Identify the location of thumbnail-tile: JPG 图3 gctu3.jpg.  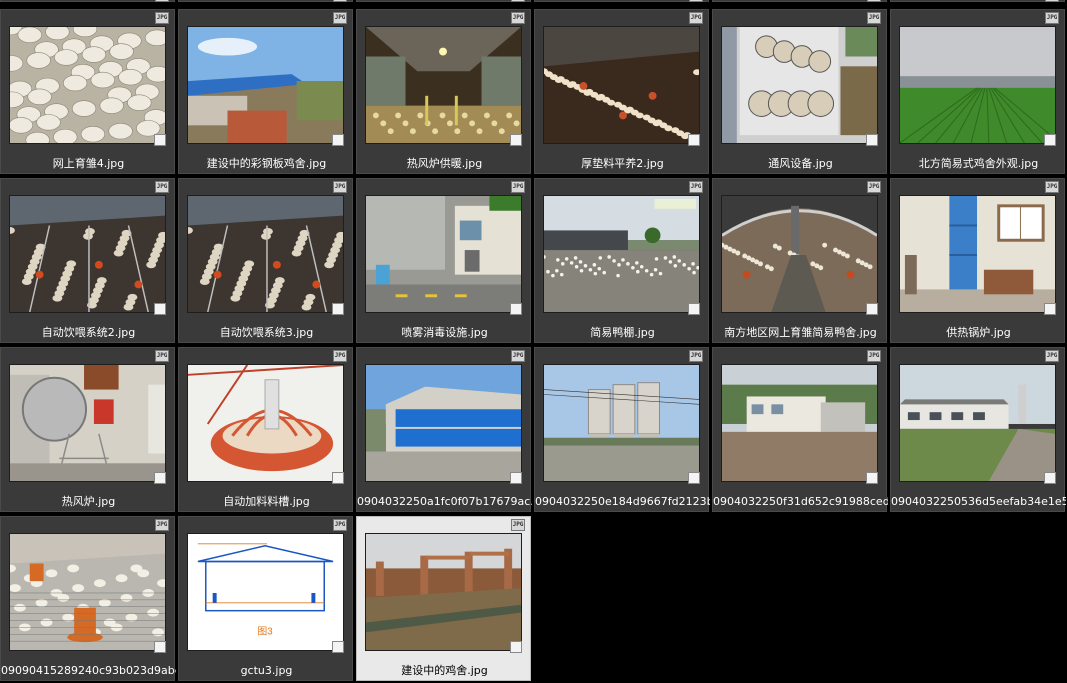
(265, 598).